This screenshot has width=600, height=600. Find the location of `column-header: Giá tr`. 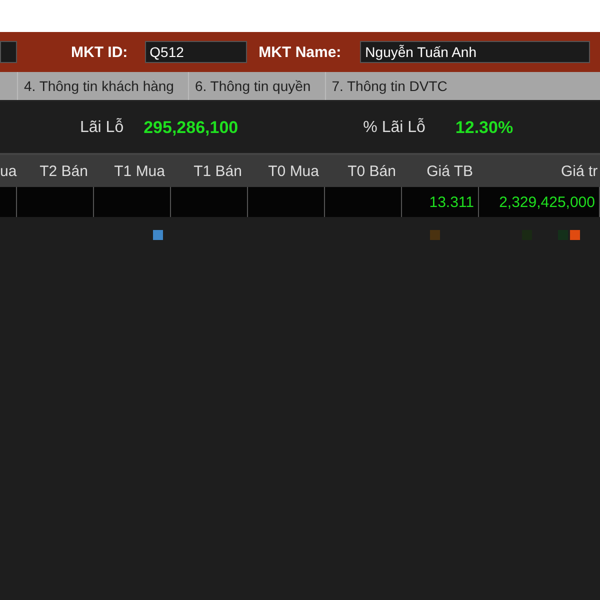

column-header: Giá tr is located at coordinates (579, 171).